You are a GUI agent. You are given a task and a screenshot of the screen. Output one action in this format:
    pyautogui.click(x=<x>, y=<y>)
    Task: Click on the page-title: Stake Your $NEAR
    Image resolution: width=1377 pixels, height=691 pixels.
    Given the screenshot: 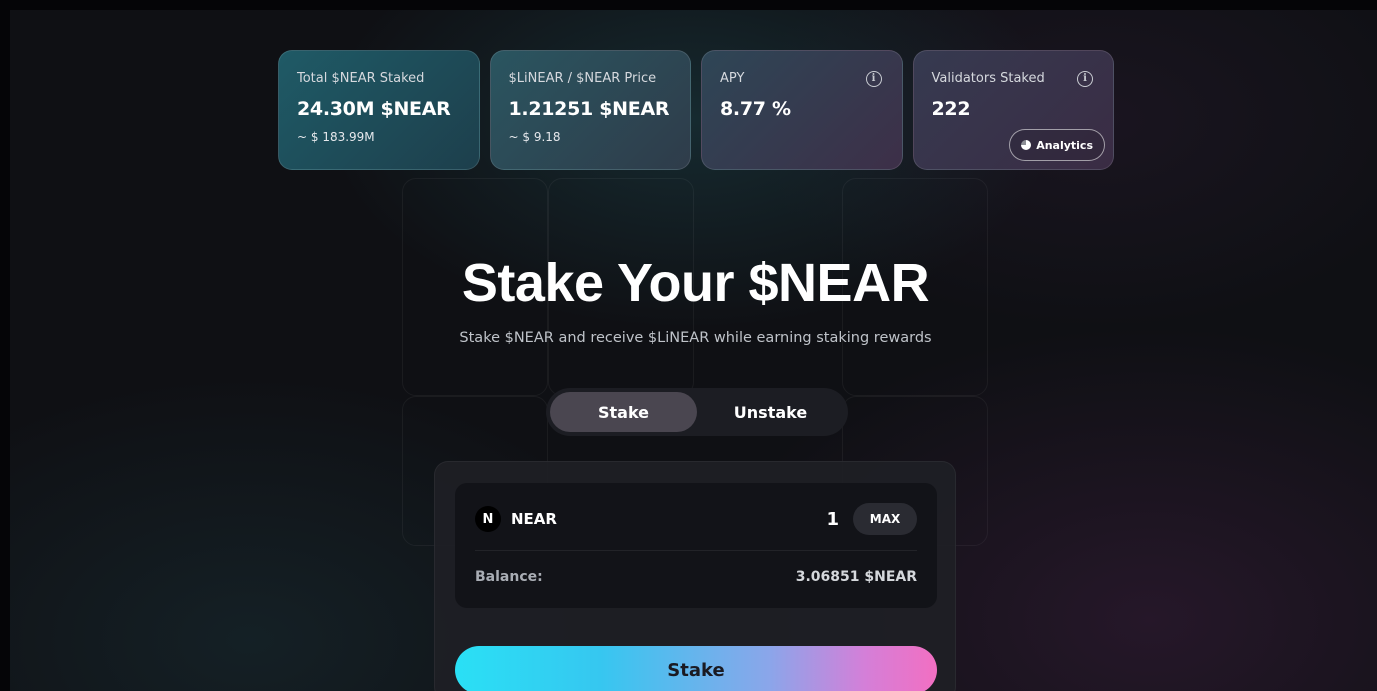 What is the action you would take?
    pyautogui.click(x=695, y=283)
    